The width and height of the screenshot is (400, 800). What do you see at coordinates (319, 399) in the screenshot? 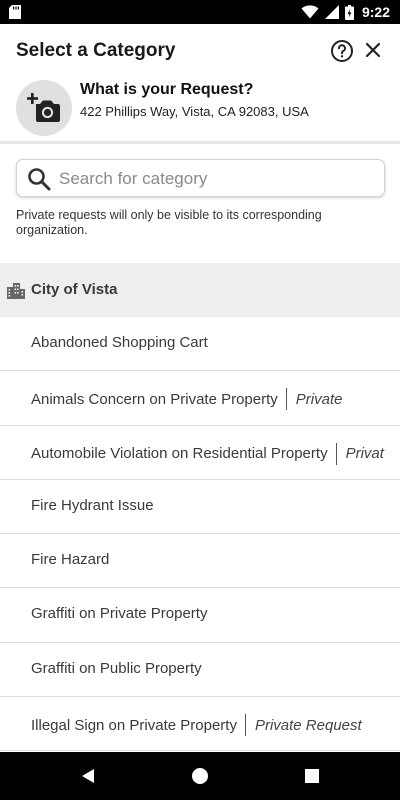
I see `private-tag: Private` at bounding box center [319, 399].